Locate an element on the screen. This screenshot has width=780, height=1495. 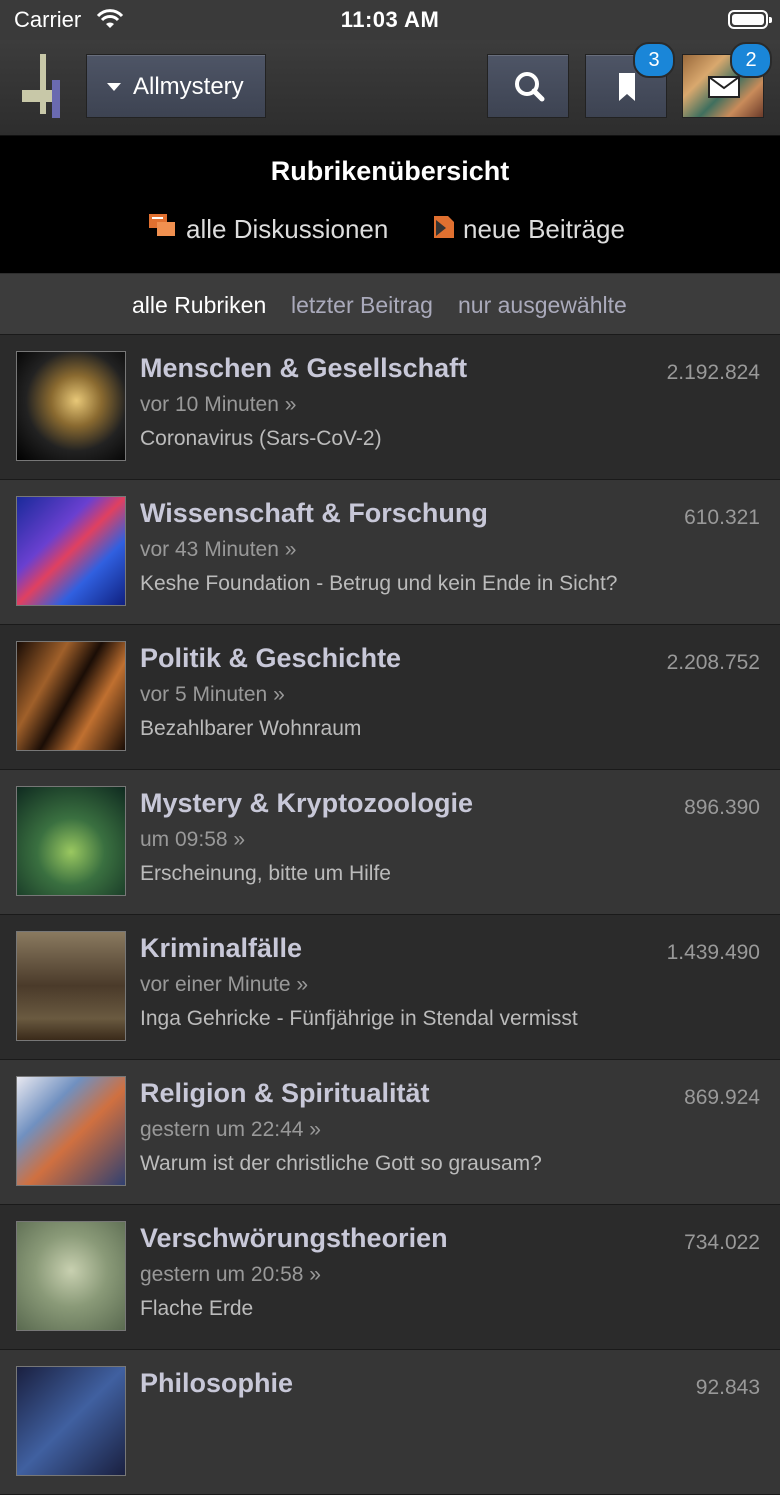
post-count: 2.208.752 is located at coordinates (713, 662).